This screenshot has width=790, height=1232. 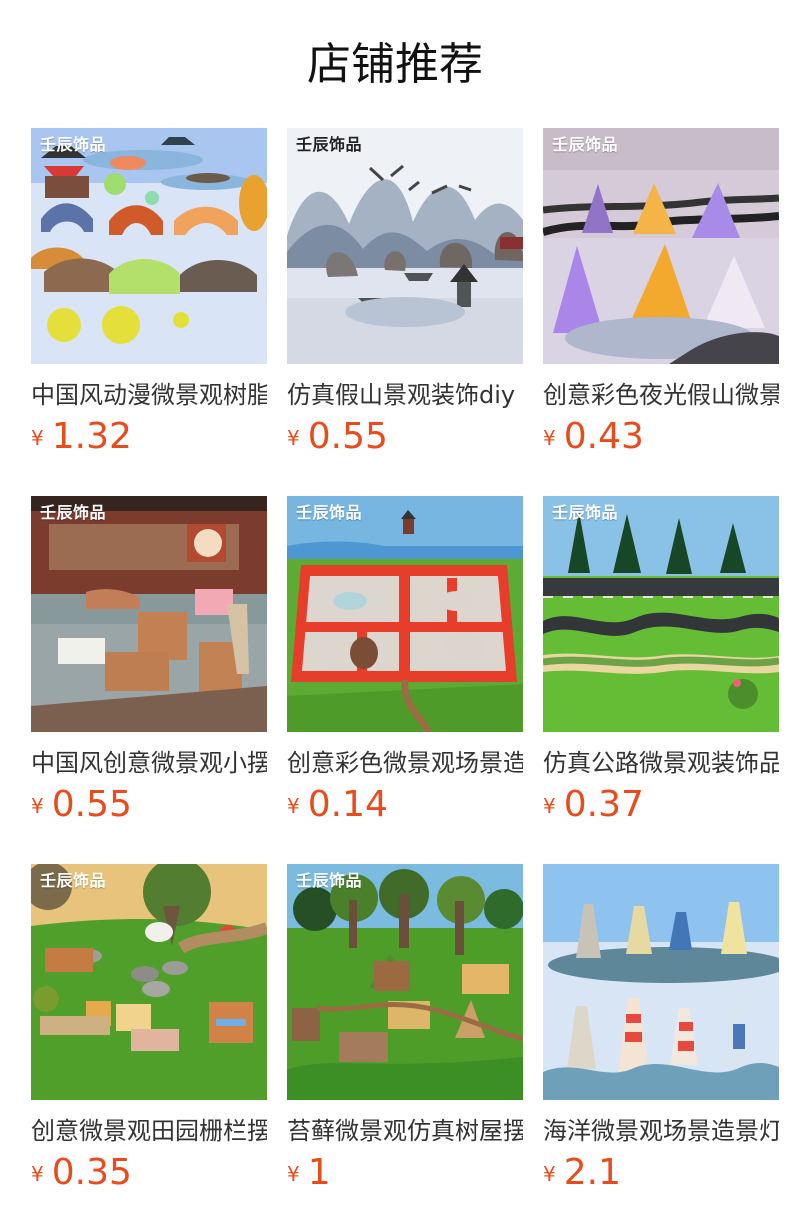 I want to click on product-name: 仿真公路微景观装饰品, so click(x=661, y=763).